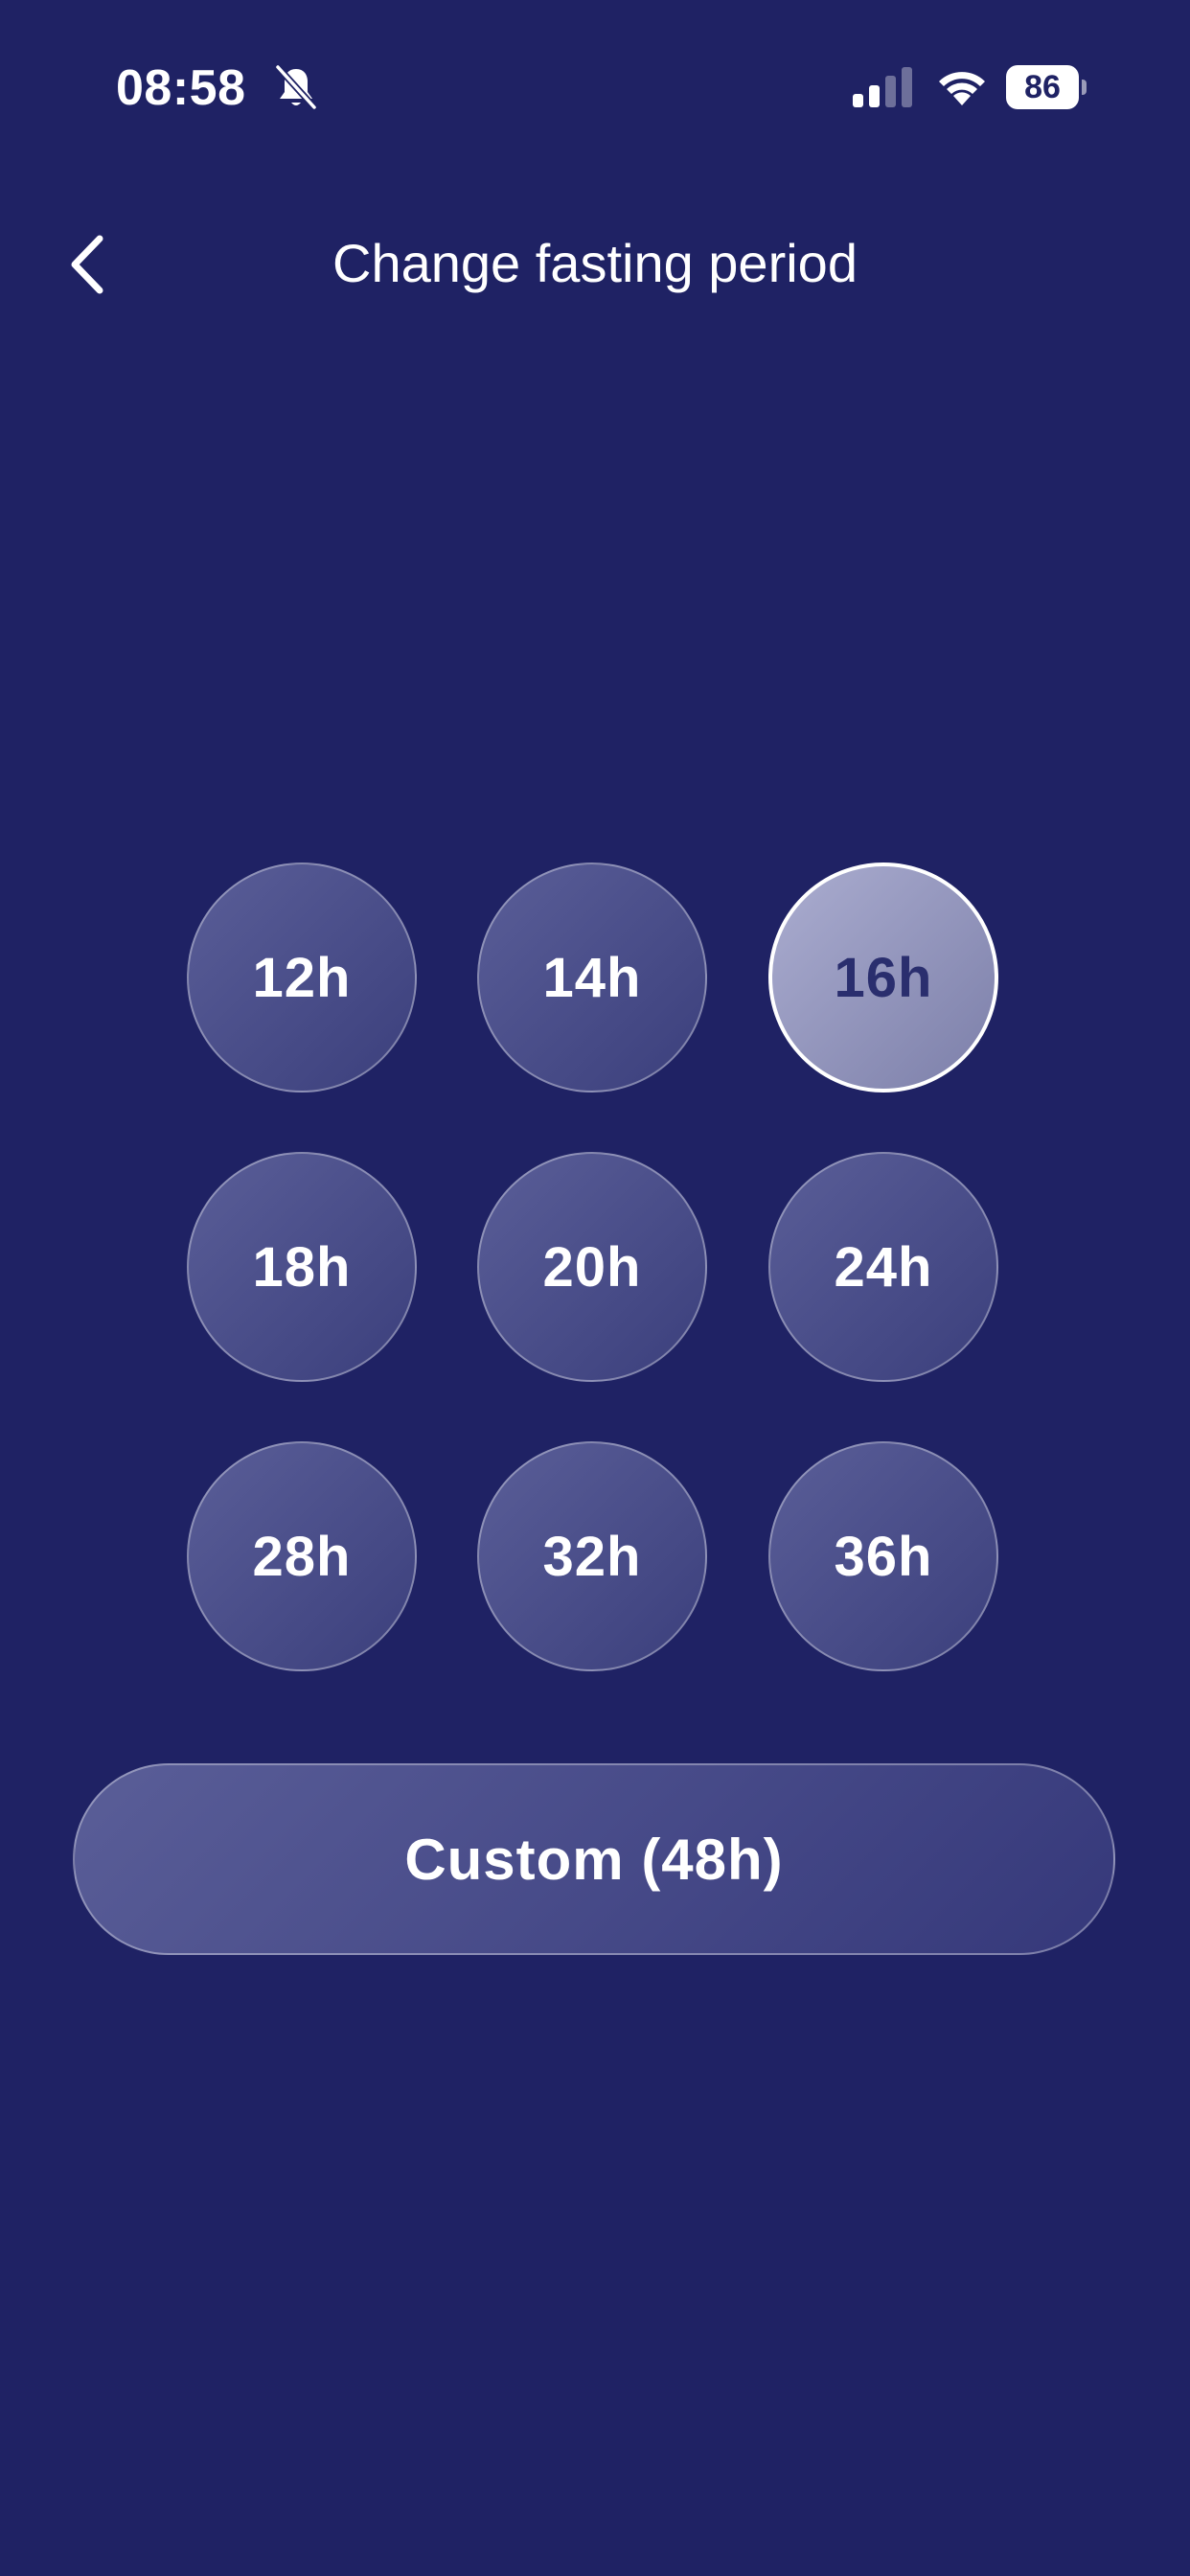  I want to click on page-title: Change fasting period, so click(595, 263).